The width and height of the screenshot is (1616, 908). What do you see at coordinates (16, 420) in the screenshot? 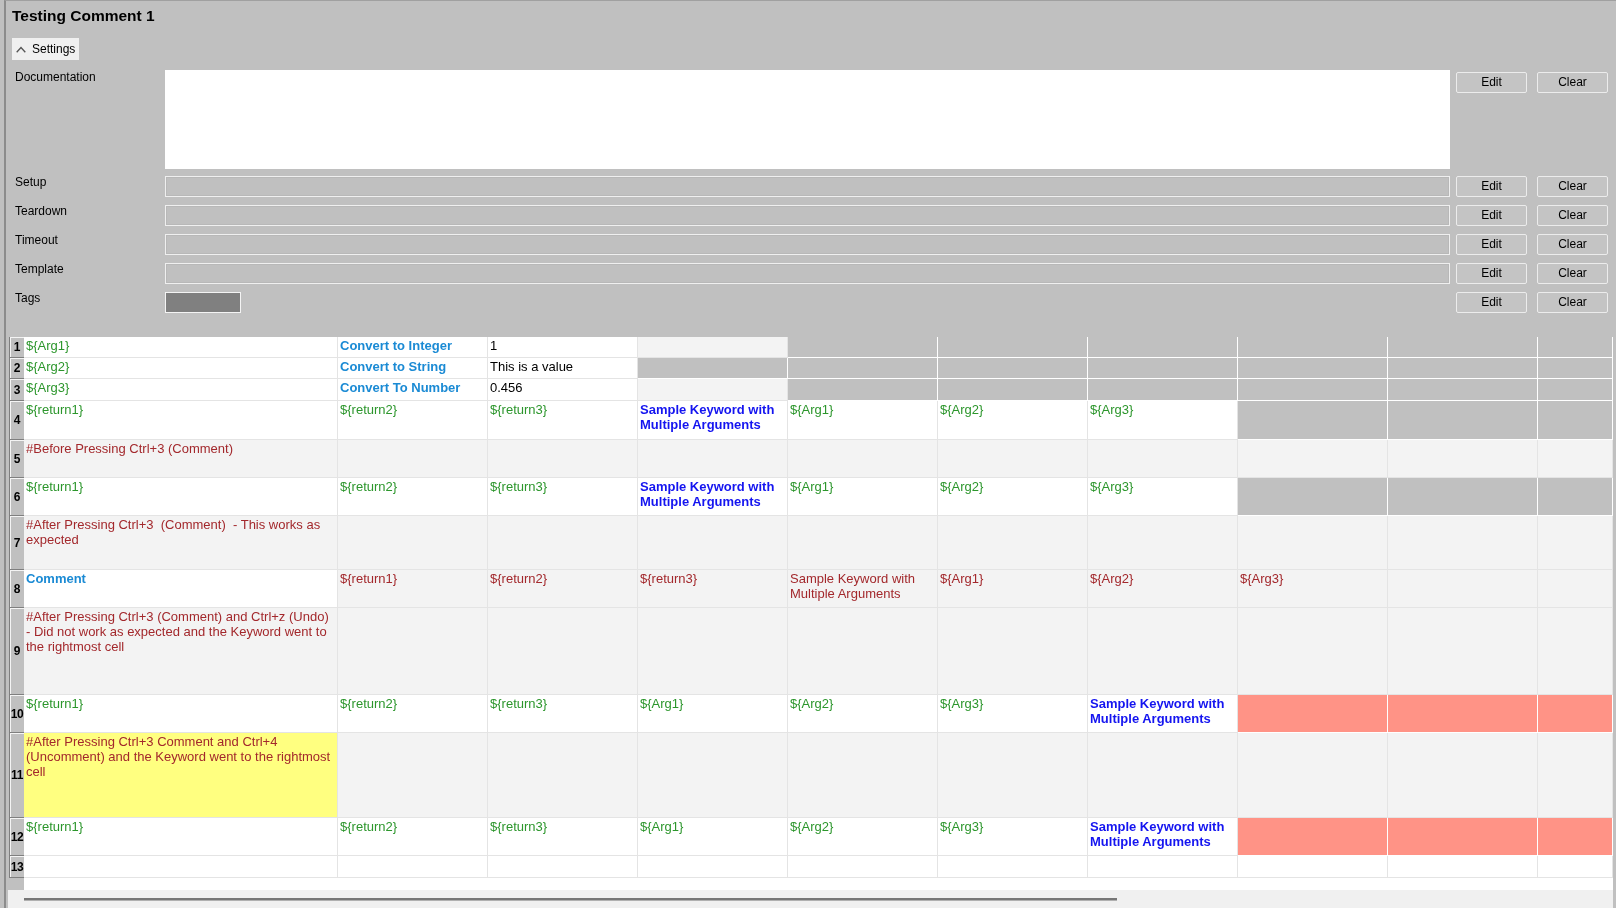
I see `row-number: 4` at bounding box center [16, 420].